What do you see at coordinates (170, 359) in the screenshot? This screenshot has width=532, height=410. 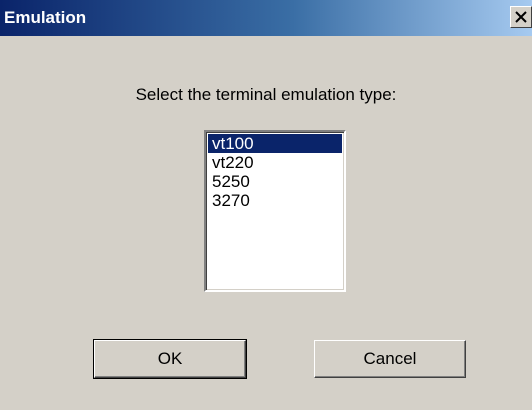 I see `ok-button: OK` at bounding box center [170, 359].